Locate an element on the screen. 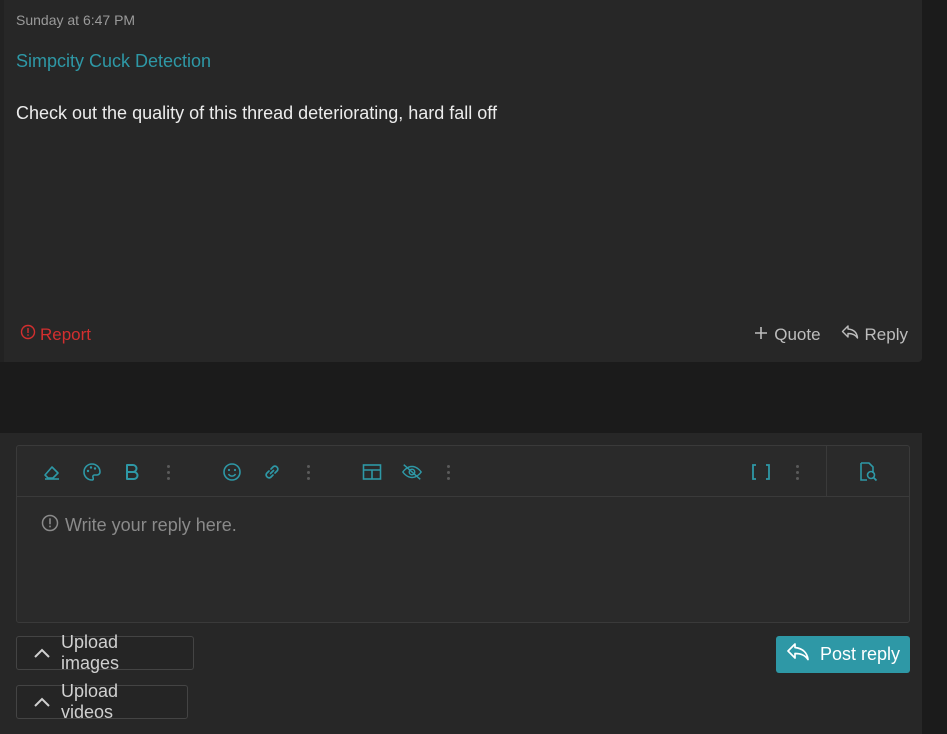 The height and width of the screenshot is (734, 947). thread-link: Simpcity Cuck Detection is located at coordinates (113, 61).